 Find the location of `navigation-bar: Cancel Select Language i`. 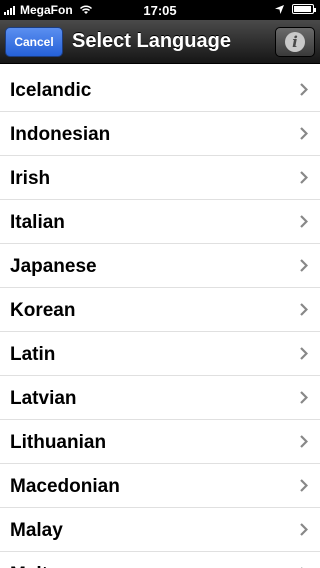

navigation-bar: Cancel Select Language i is located at coordinates (160, 42).